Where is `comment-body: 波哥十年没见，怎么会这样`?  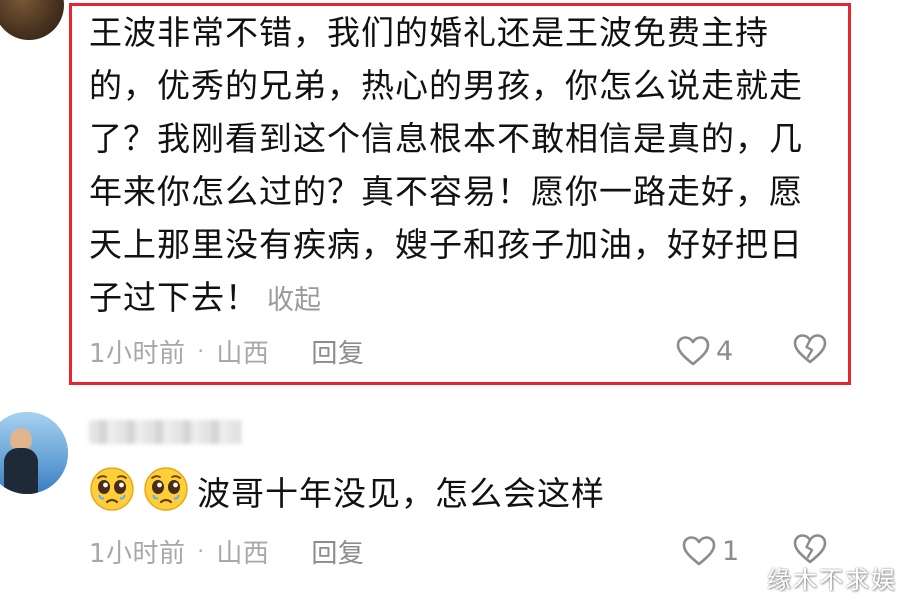 comment-body: 波哥十年没见，怎么会这样 is located at coordinates (347, 491).